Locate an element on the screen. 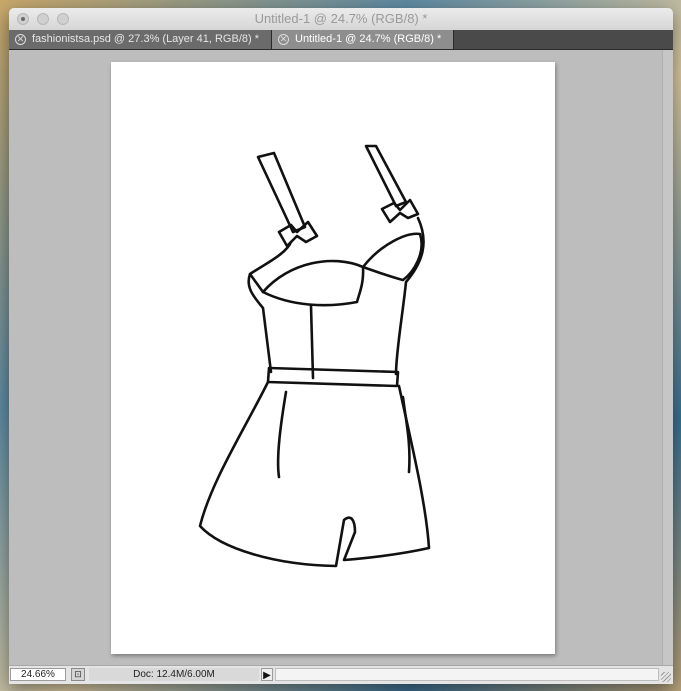 This screenshot has height=691, width=681. document-size-info: Doc: 12.4M/6.00M is located at coordinates (174, 674).